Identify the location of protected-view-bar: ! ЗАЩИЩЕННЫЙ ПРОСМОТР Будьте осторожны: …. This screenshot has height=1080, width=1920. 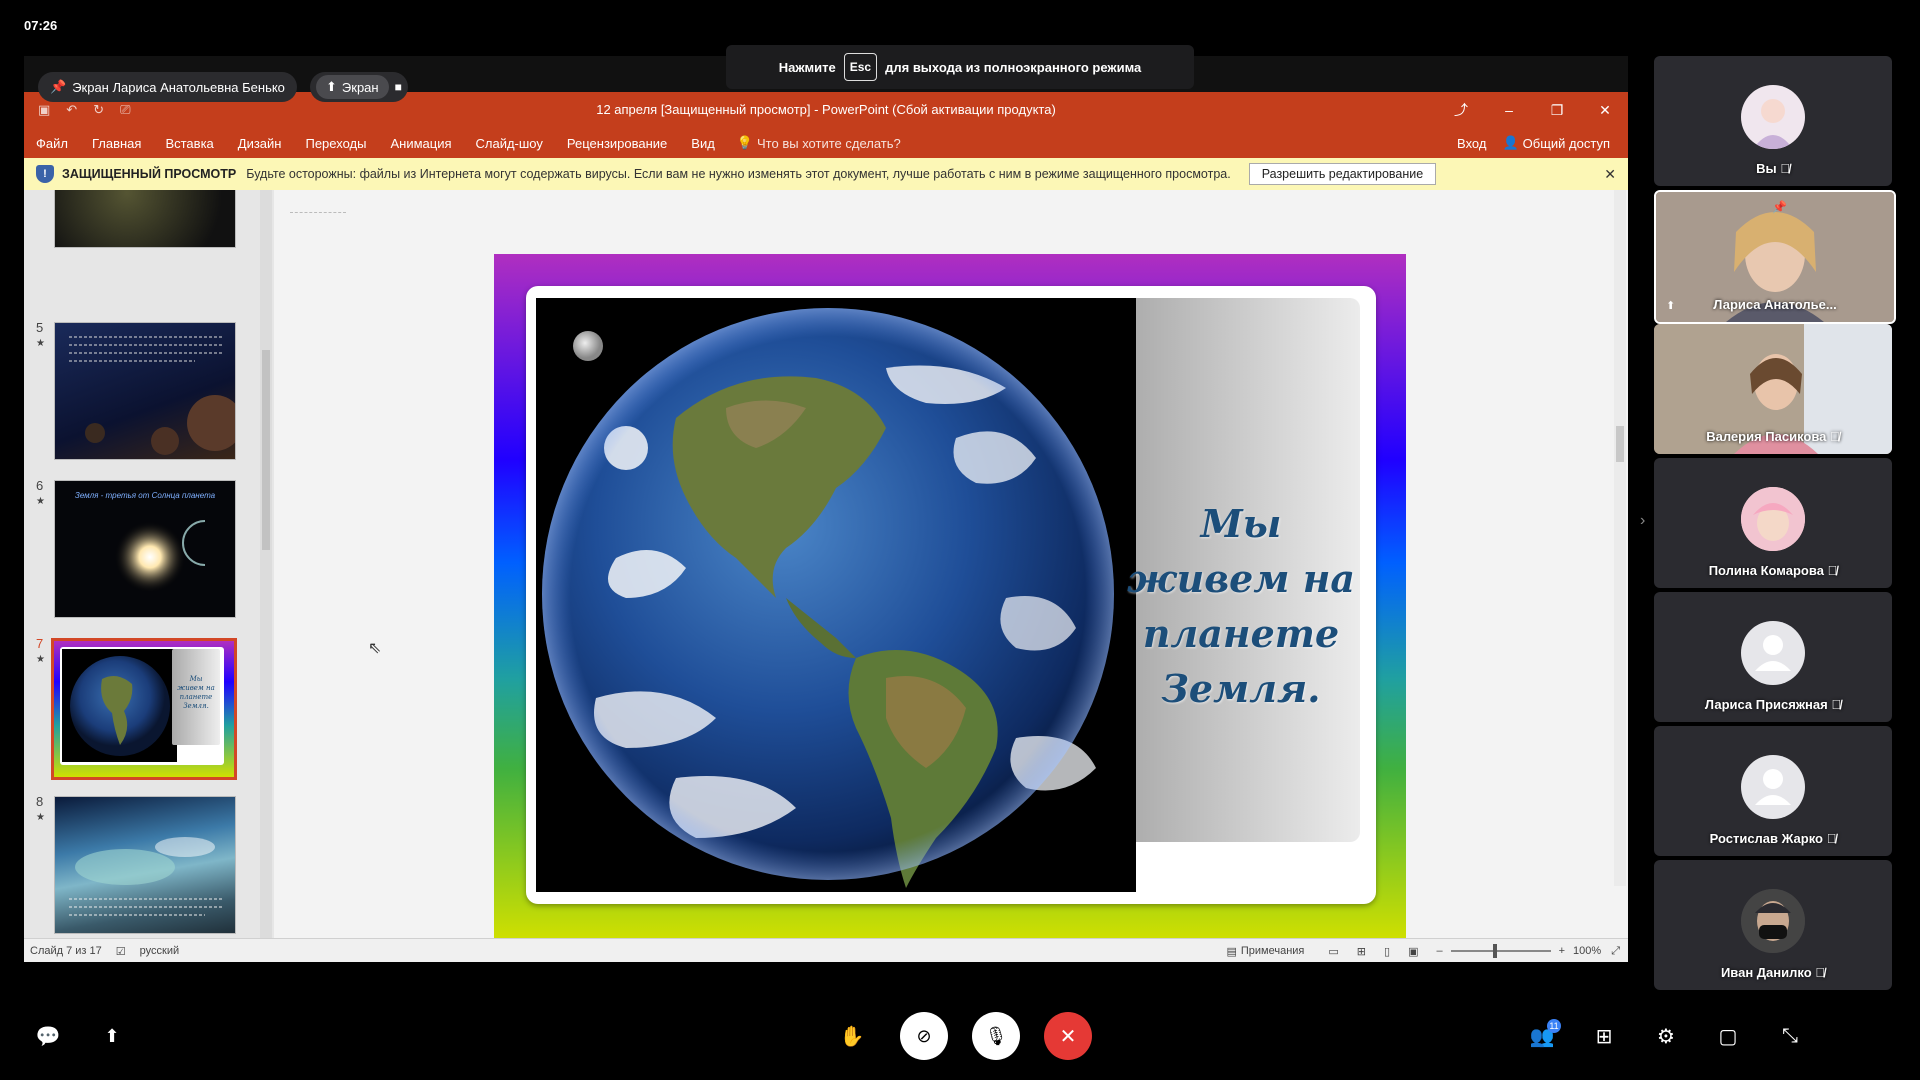
(826, 174).